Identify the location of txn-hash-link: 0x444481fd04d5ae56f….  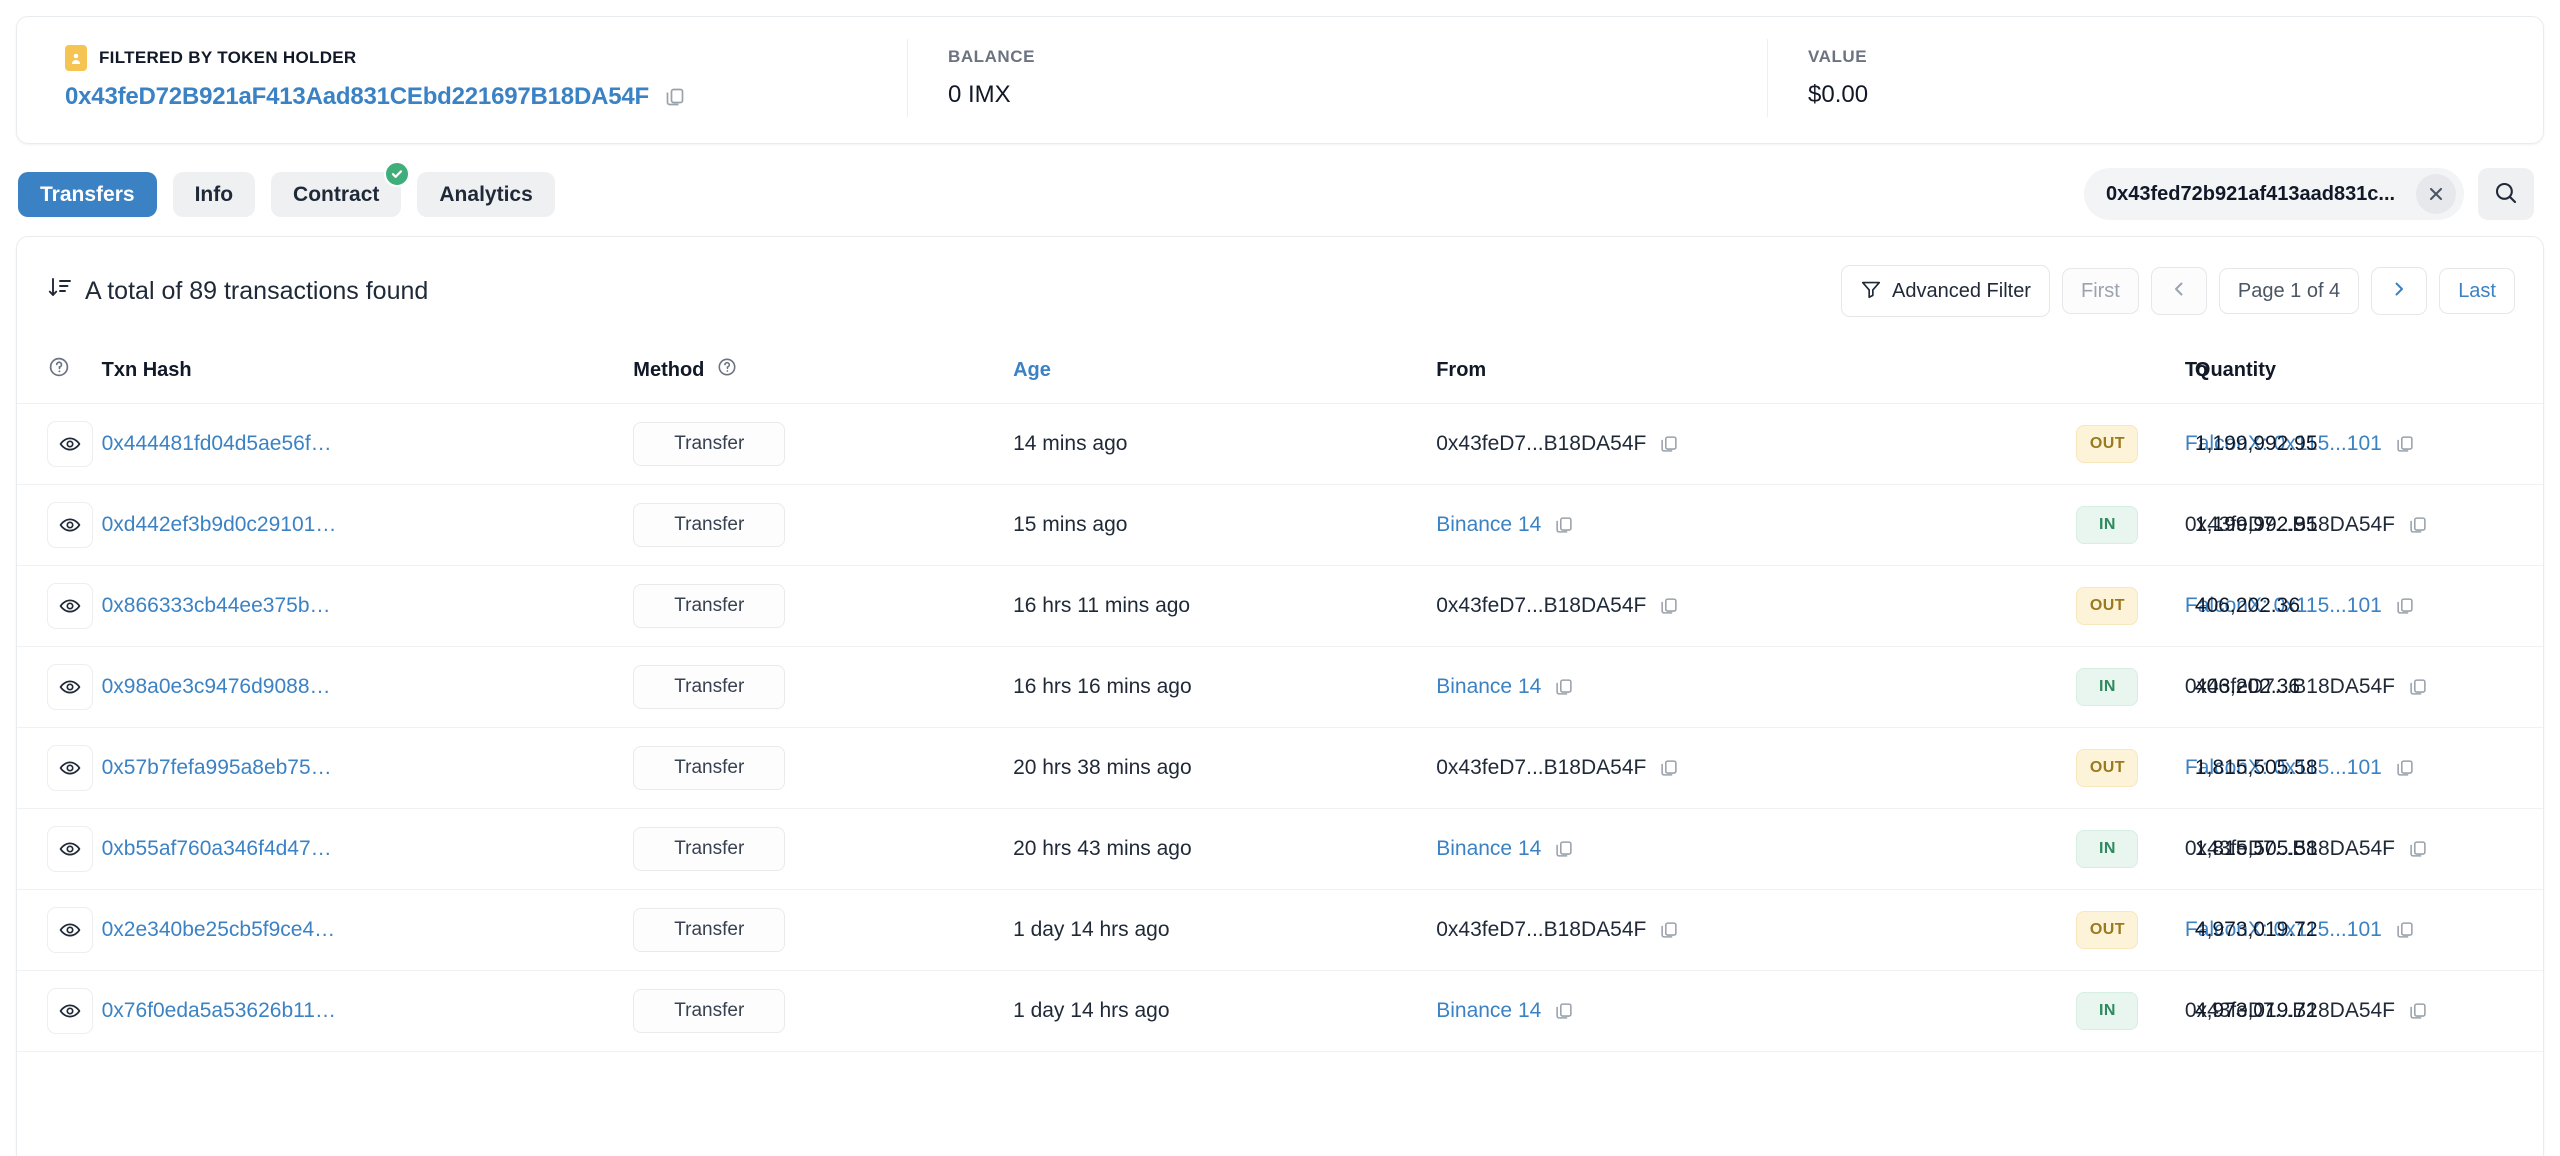
(217, 444).